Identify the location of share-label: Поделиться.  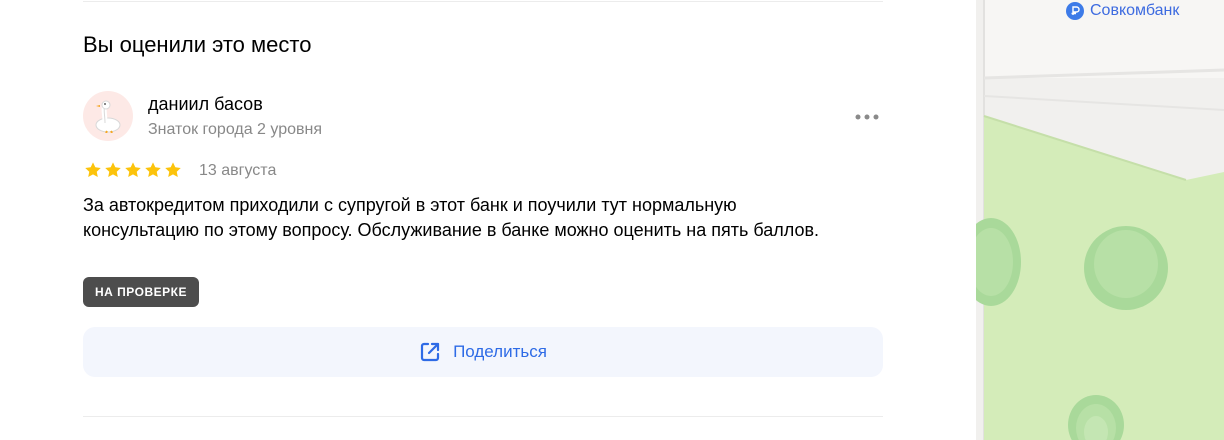
(500, 351).